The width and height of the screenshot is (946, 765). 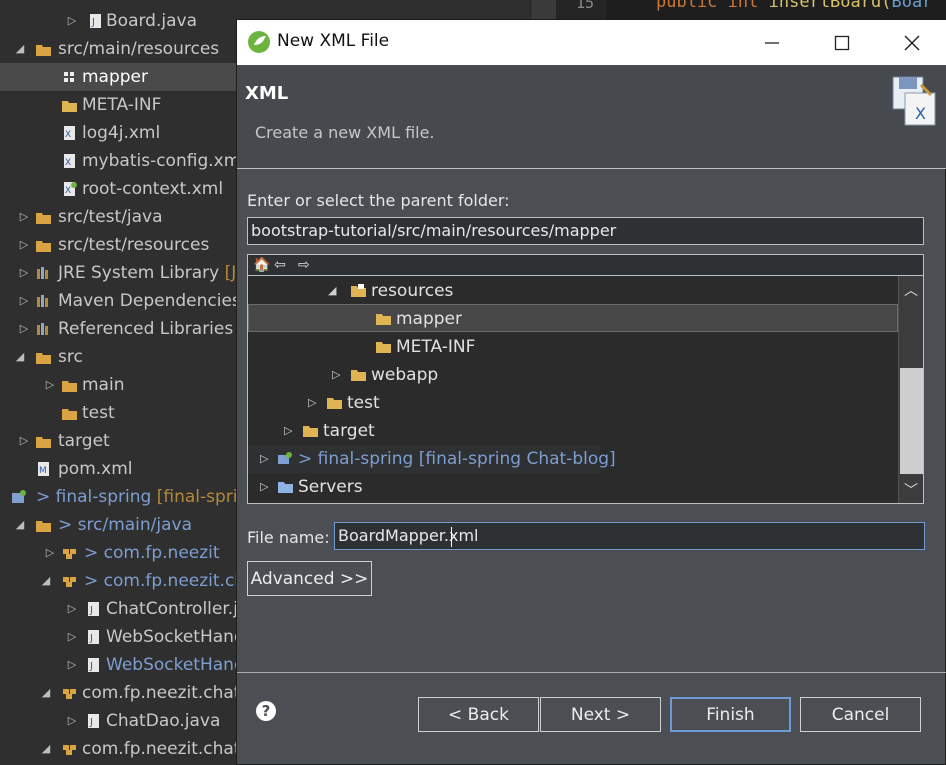 I want to click on scrollbar-thumb, so click(x=911, y=421).